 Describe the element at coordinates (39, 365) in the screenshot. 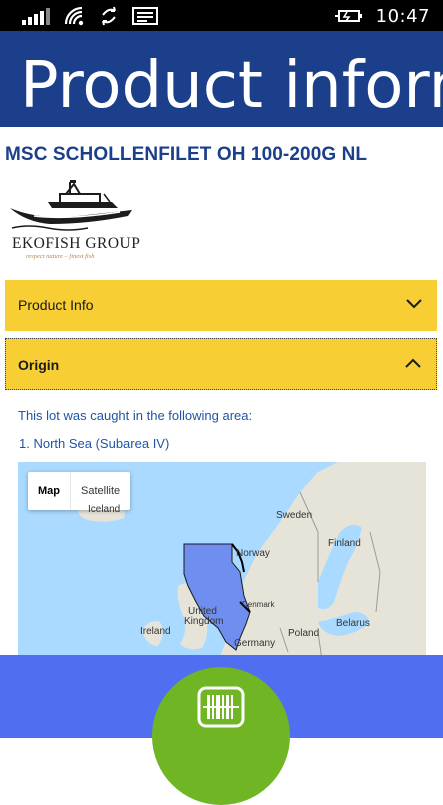

I see `accordion-label: Origin` at that location.